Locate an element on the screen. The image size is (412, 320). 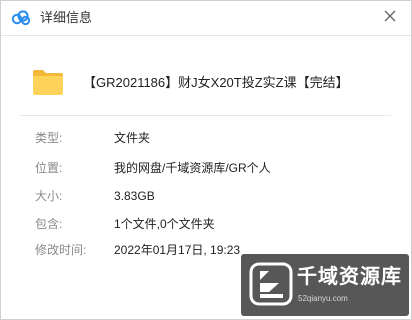
detail-row-contains: 包含: 1个文件,0个文件夹 is located at coordinates (206, 224).